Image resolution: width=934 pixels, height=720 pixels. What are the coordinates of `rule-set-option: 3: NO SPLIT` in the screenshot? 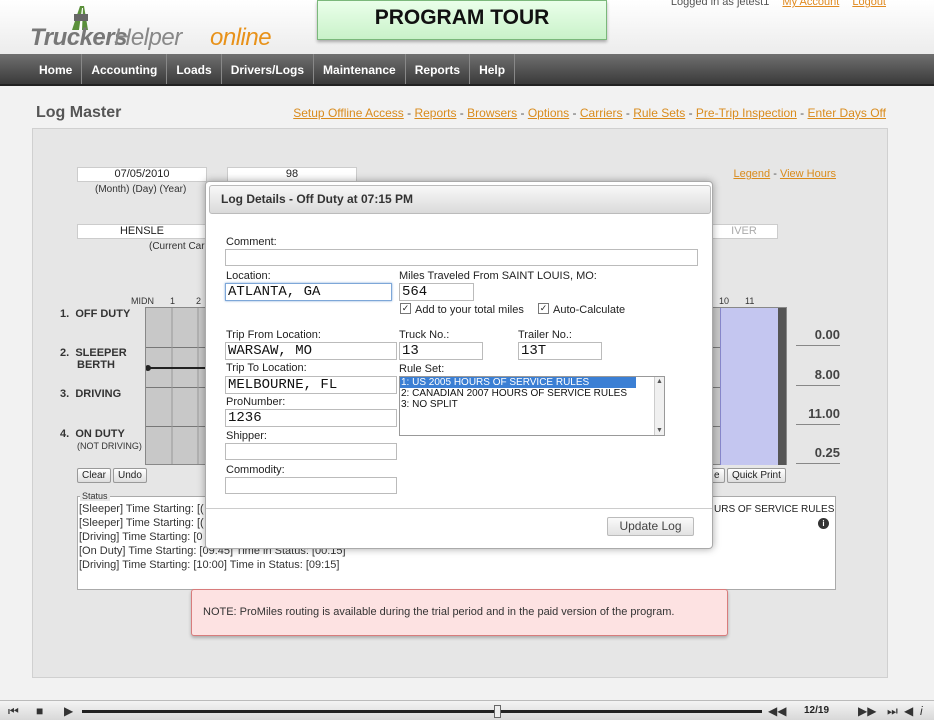 It's located at (532, 404).